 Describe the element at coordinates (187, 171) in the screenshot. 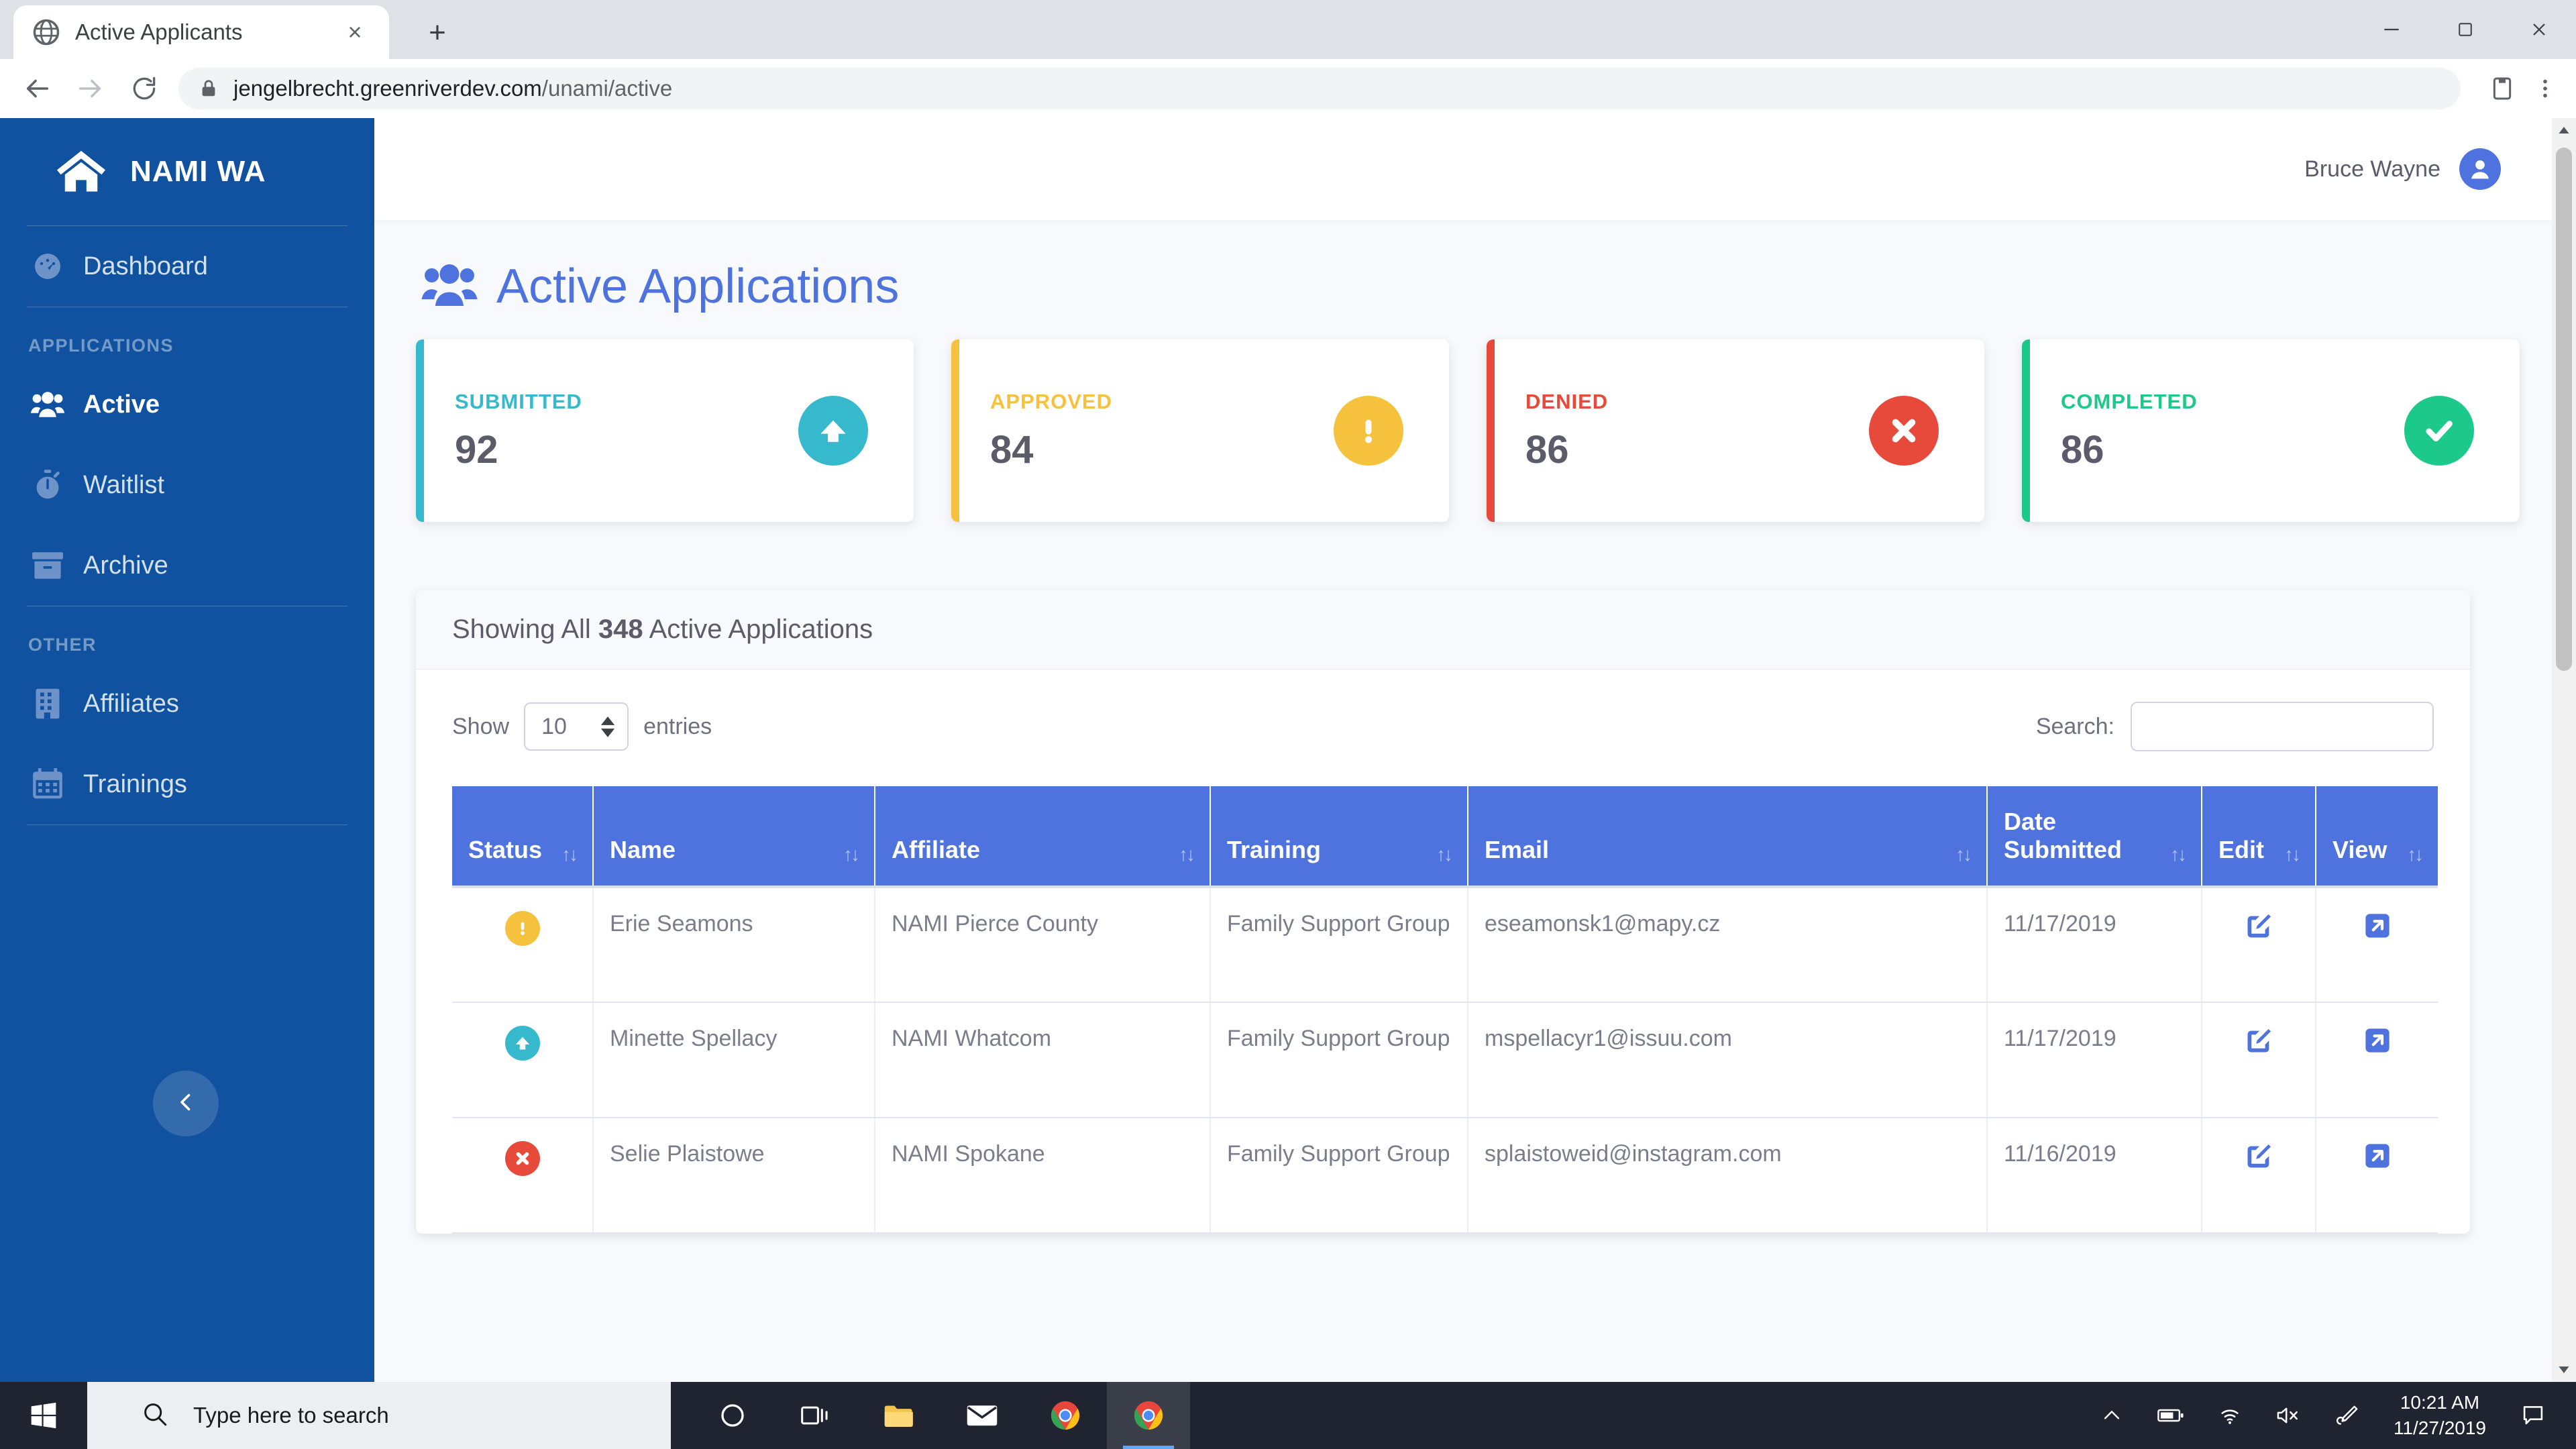

I see `brand: NAMI WA` at that location.